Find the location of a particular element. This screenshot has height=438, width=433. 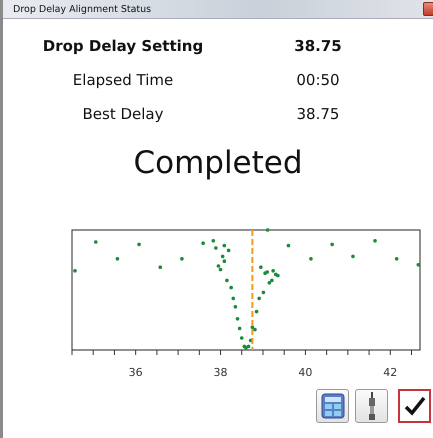

field-label: Elapsed Time is located at coordinates (123, 80).